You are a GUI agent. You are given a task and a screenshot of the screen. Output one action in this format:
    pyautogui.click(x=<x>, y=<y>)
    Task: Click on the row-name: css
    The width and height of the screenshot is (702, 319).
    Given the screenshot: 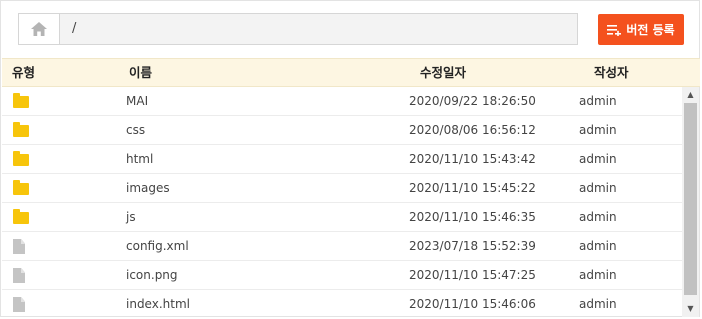 What is the action you would take?
    pyautogui.click(x=136, y=130)
    